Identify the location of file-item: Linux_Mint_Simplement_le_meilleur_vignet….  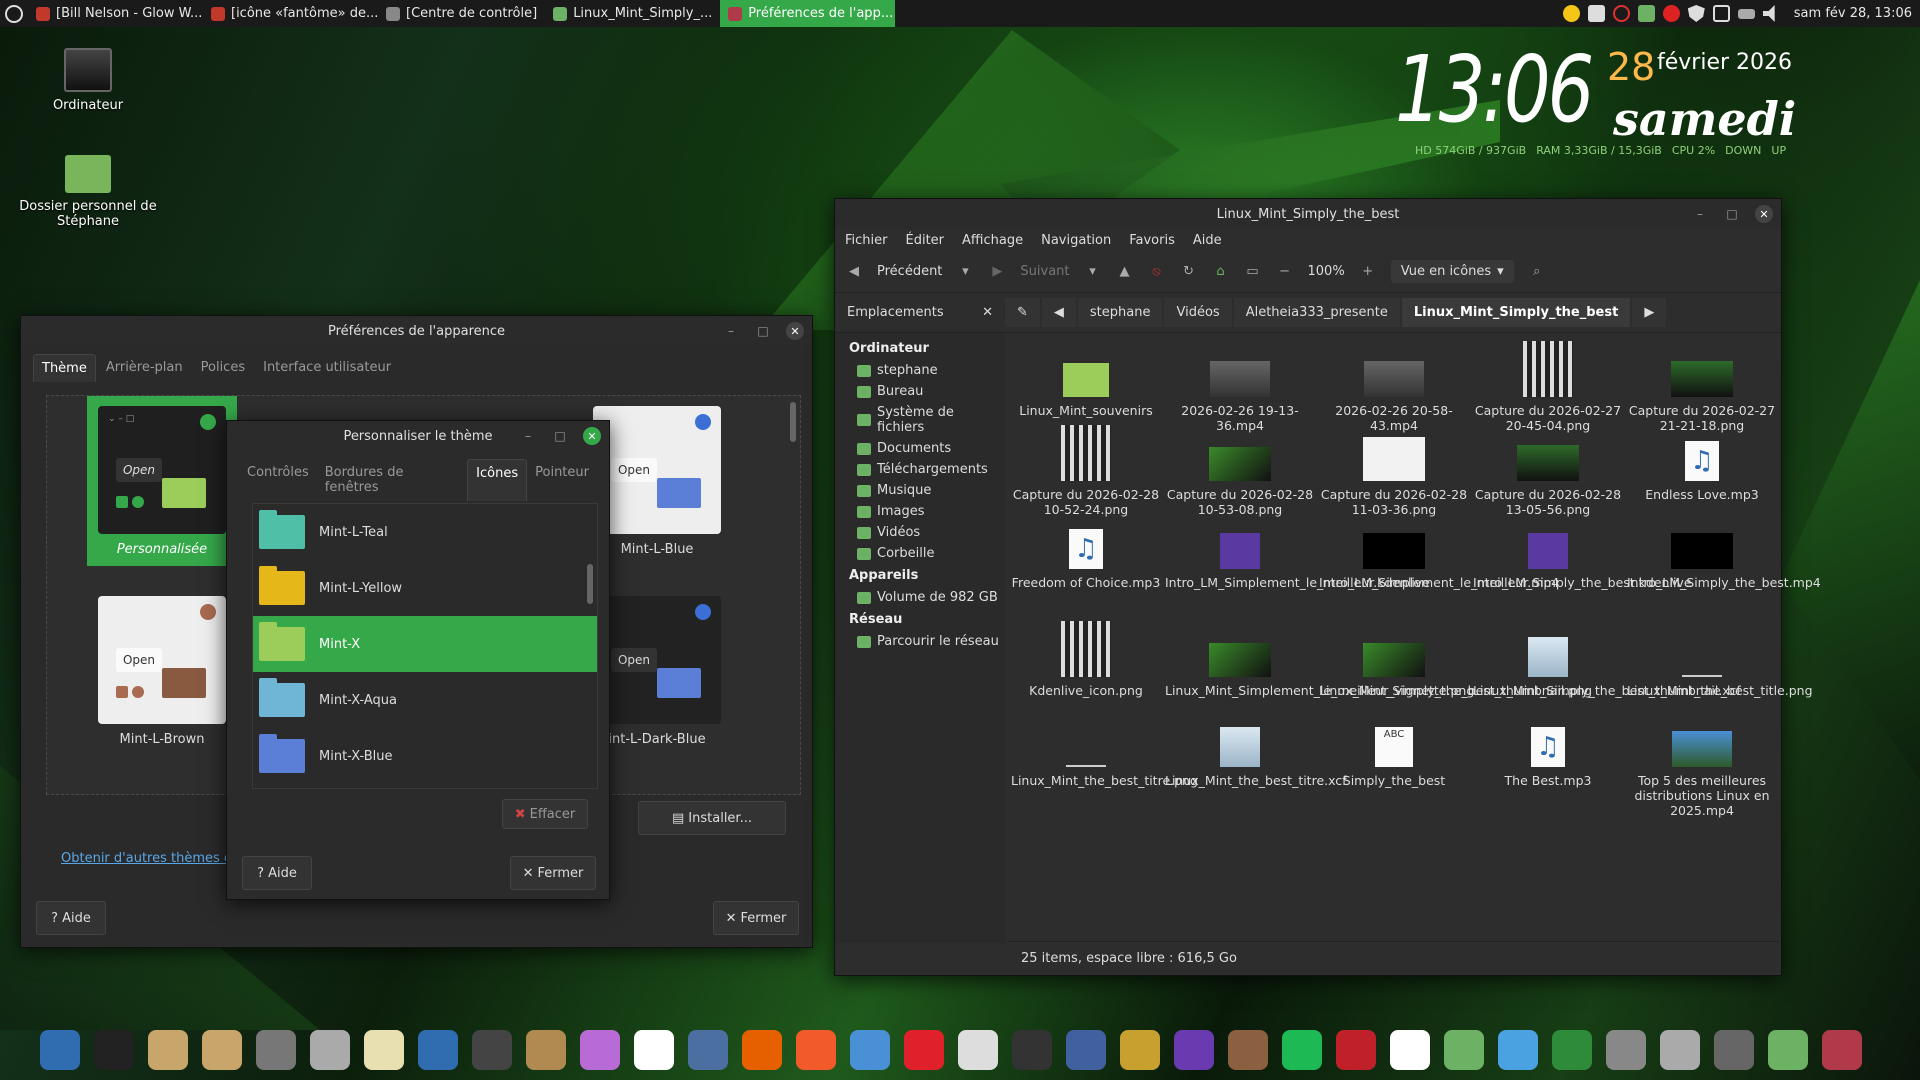
(1319, 659).